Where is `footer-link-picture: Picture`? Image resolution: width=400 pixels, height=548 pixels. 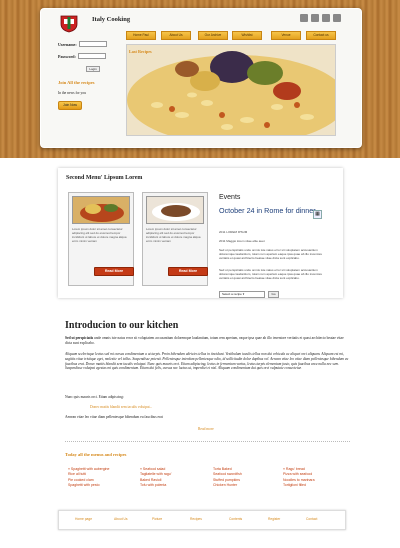 footer-link-picture: Picture is located at coordinates (157, 519).